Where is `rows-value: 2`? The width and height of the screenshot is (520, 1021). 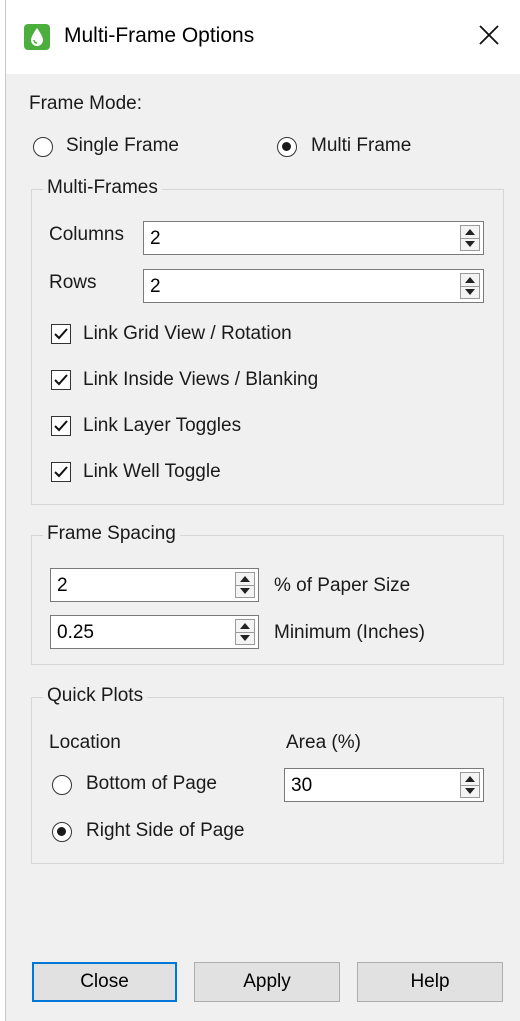
rows-value: 2 is located at coordinates (155, 287).